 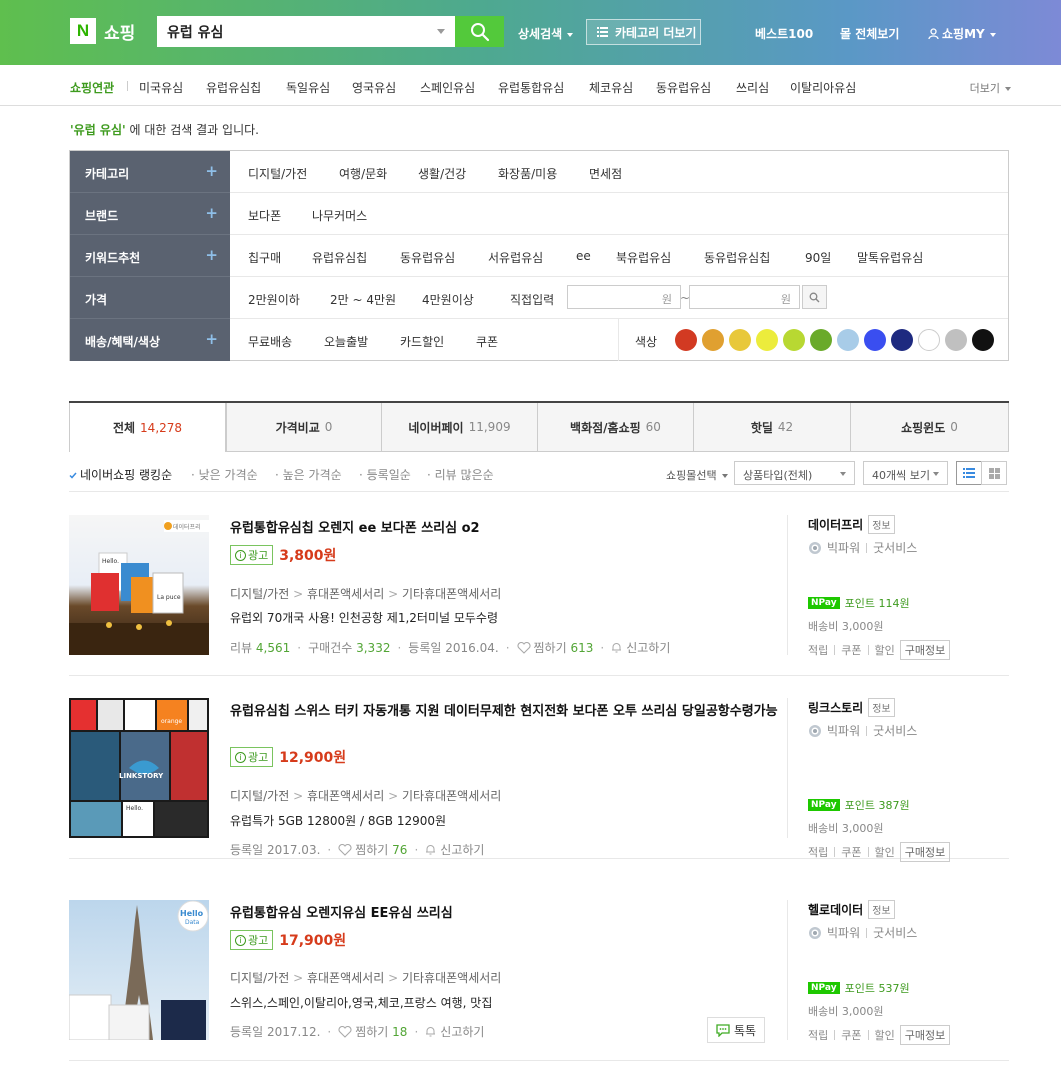 What do you see at coordinates (983, 340) in the screenshot?
I see `color-swatch-black` at bounding box center [983, 340].